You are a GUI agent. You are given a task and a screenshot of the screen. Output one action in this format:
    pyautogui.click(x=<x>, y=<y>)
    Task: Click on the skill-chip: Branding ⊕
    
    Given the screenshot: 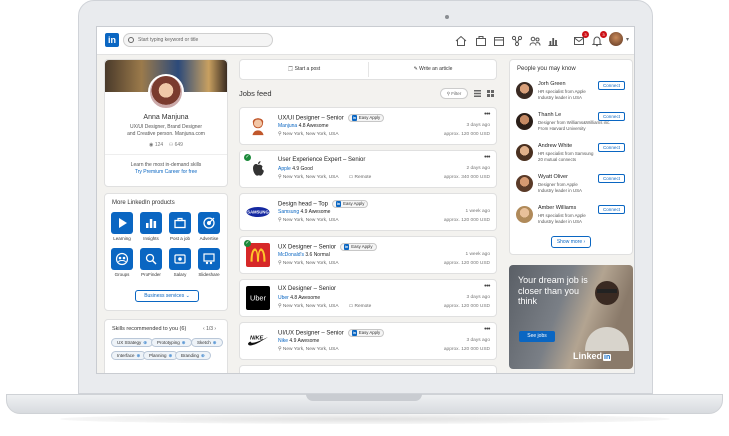 What is the action you would take?
    pyautogui.click(x=193, y=355)
    